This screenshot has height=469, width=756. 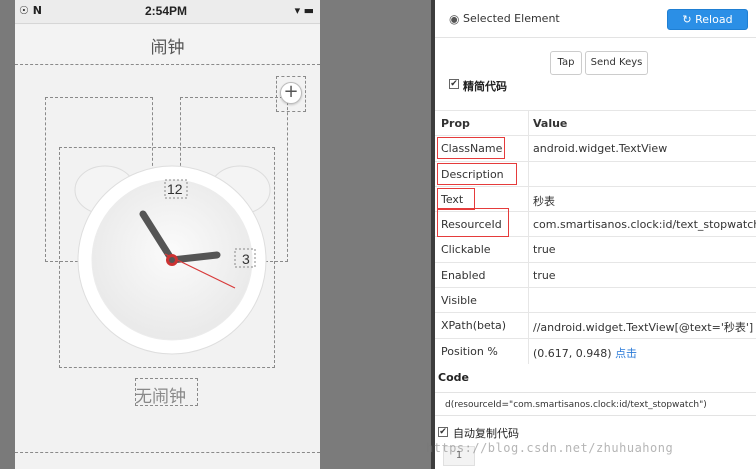 I want to click on auto-copy-label: 自动复制代码, so click(x=486, y=433).